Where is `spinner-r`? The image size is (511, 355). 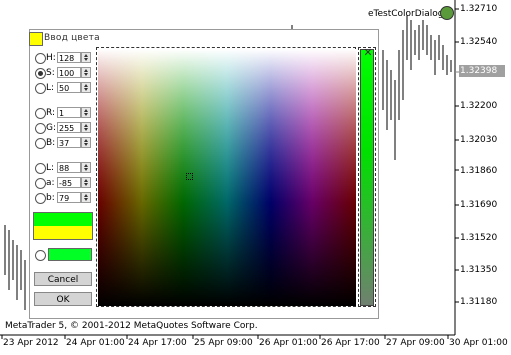
spinner-r is located at coordinates (86, 112).